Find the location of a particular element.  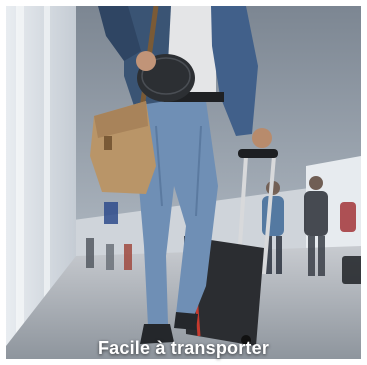

left-hand is located at coordinates (146, 61).